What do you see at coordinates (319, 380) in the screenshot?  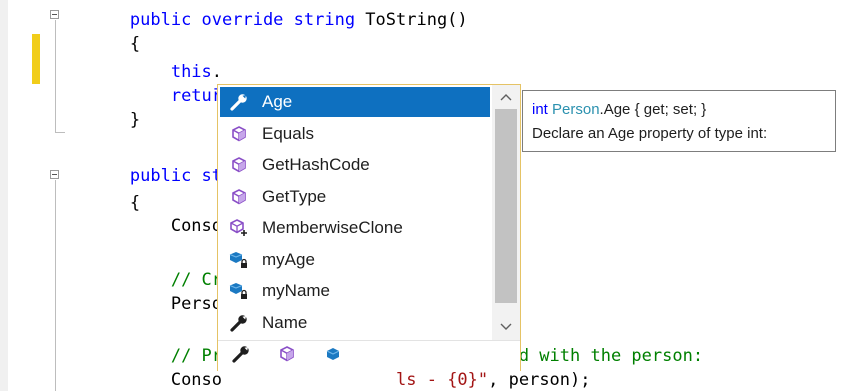 I see `code-line: Conso ls - {0}", person);` at bounding box center [319, 380].